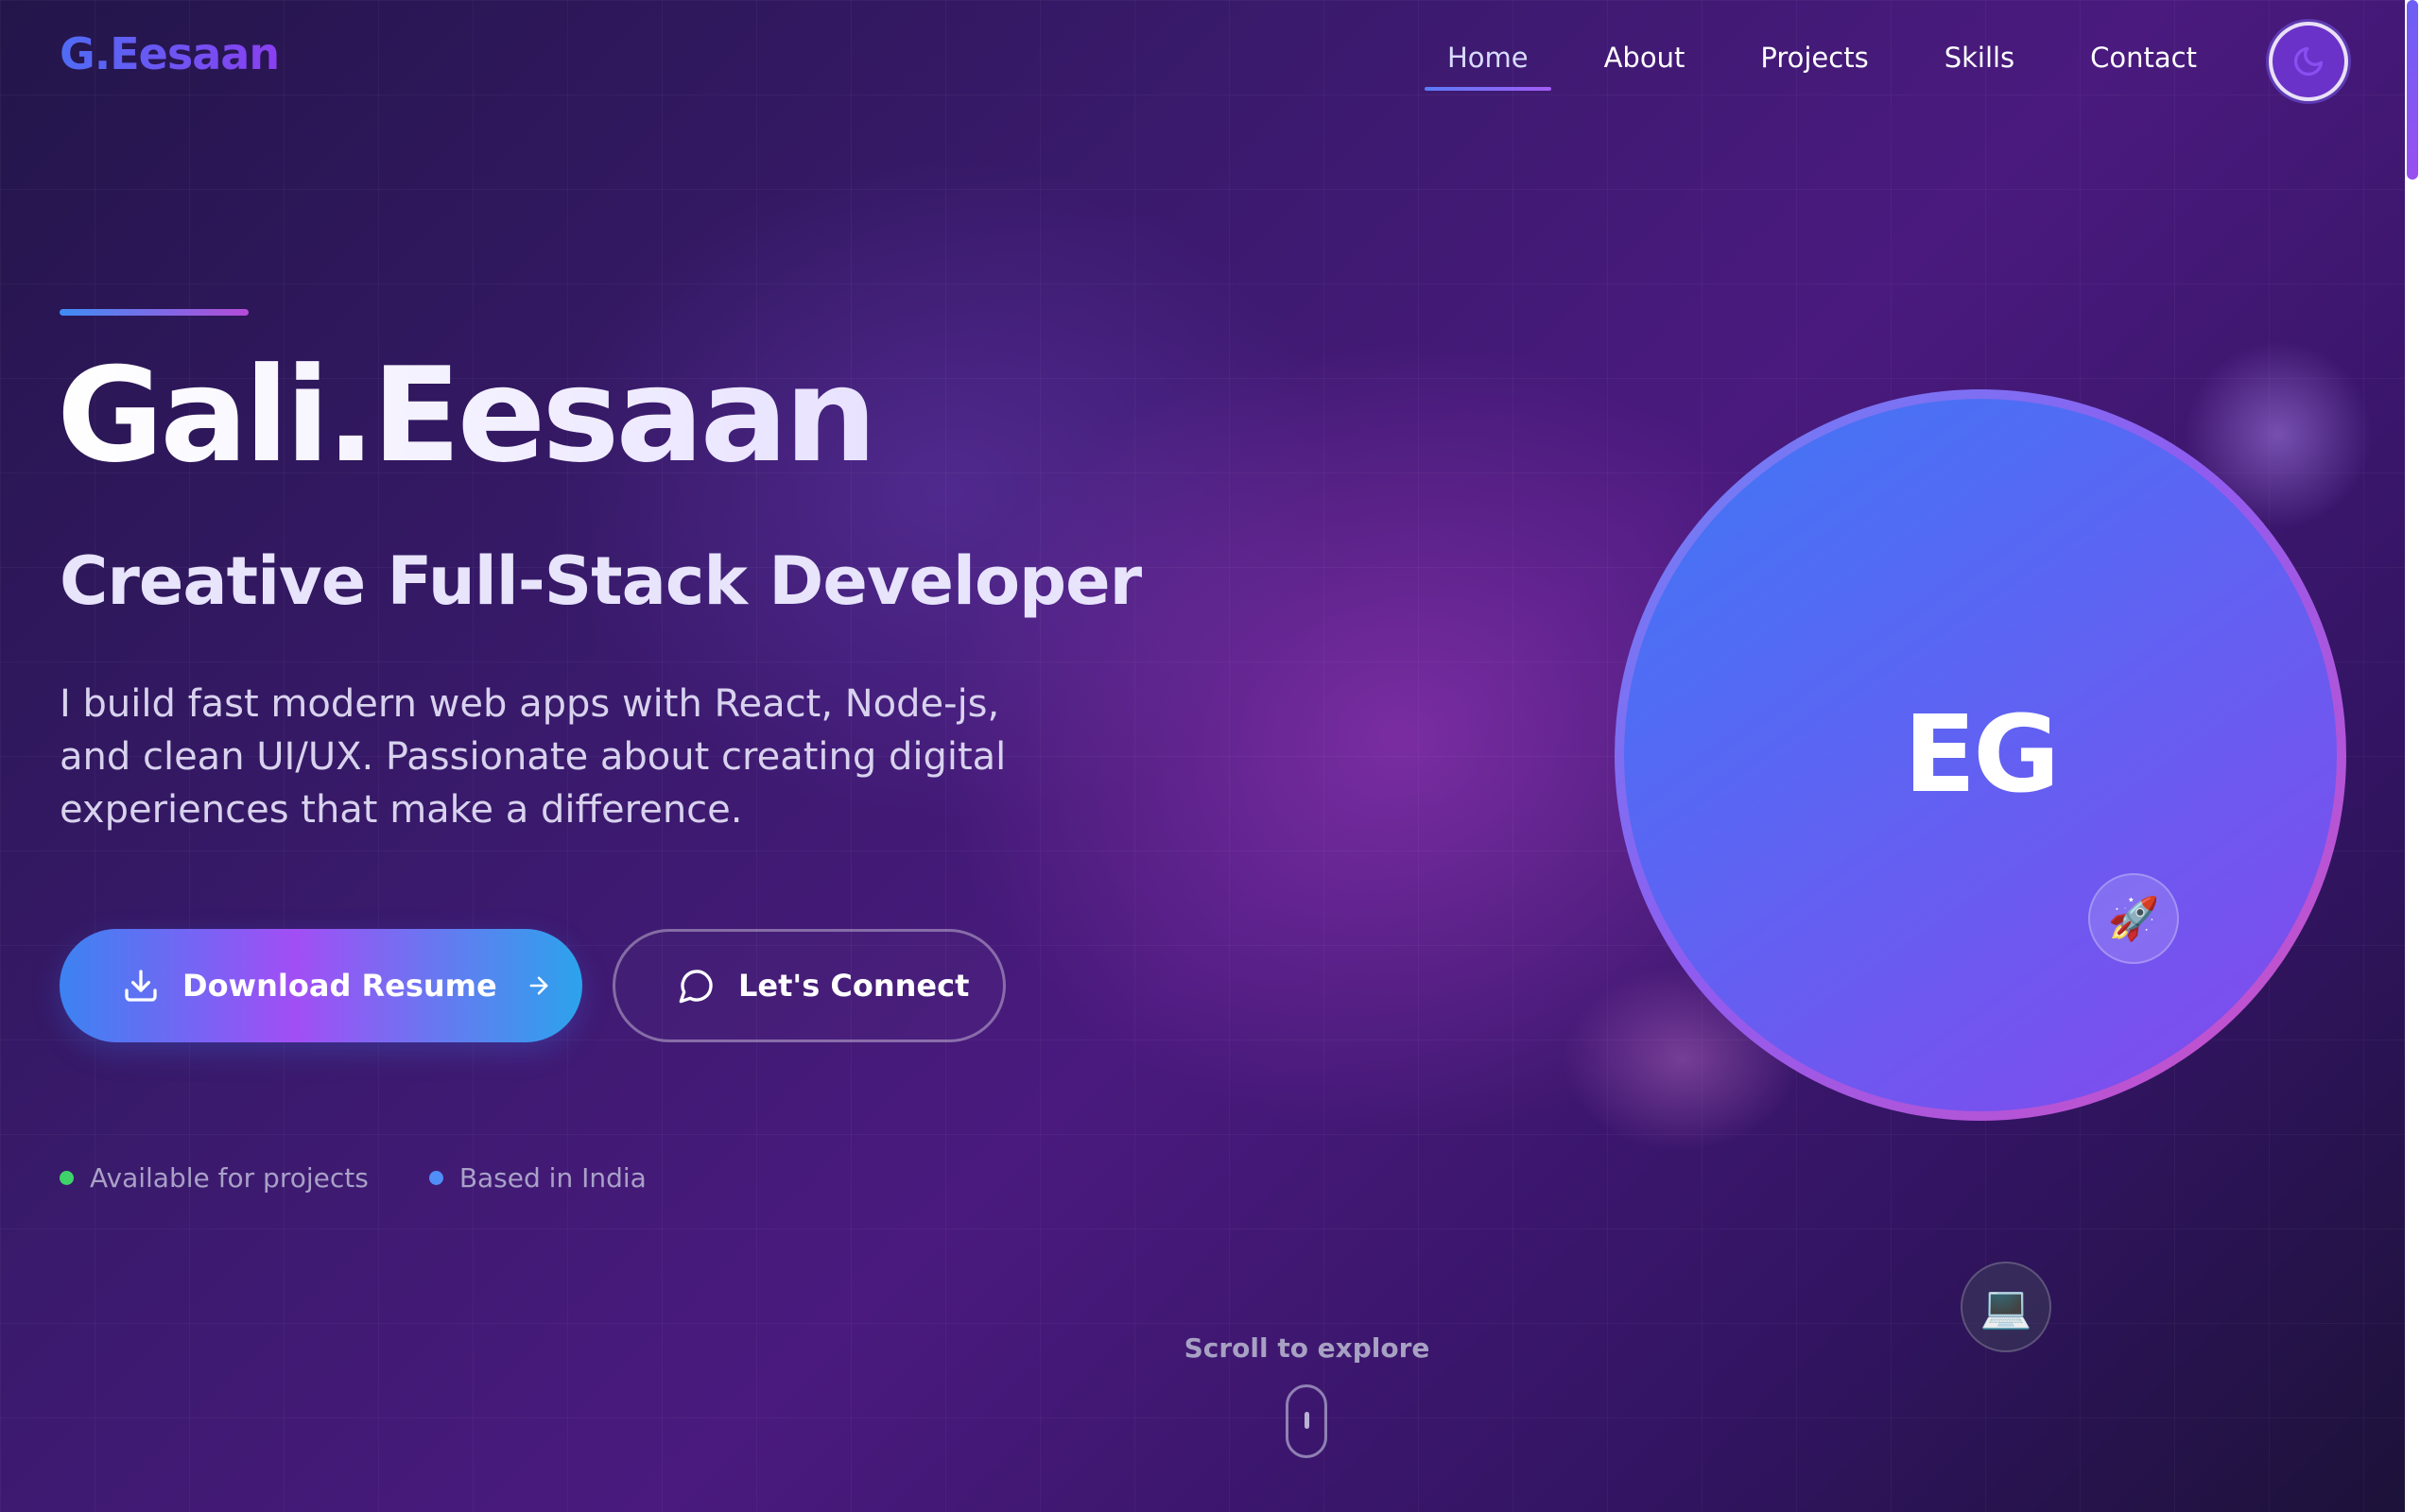  I want to click on main-nav: Home About Projects Skills Contact, so click(1807, 64).